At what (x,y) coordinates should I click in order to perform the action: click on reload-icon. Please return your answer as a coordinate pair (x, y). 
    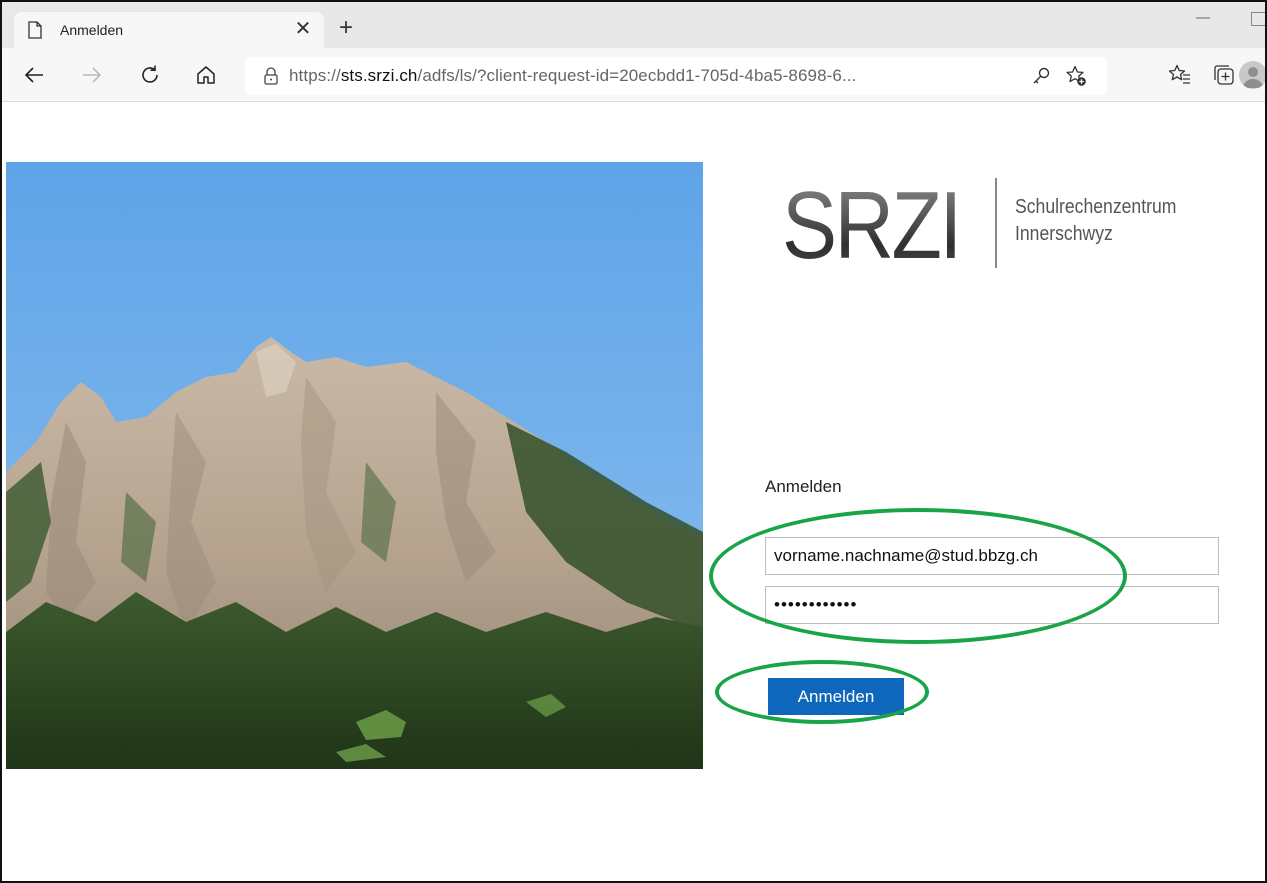
    Looking at the image, I should click on (150, 74).